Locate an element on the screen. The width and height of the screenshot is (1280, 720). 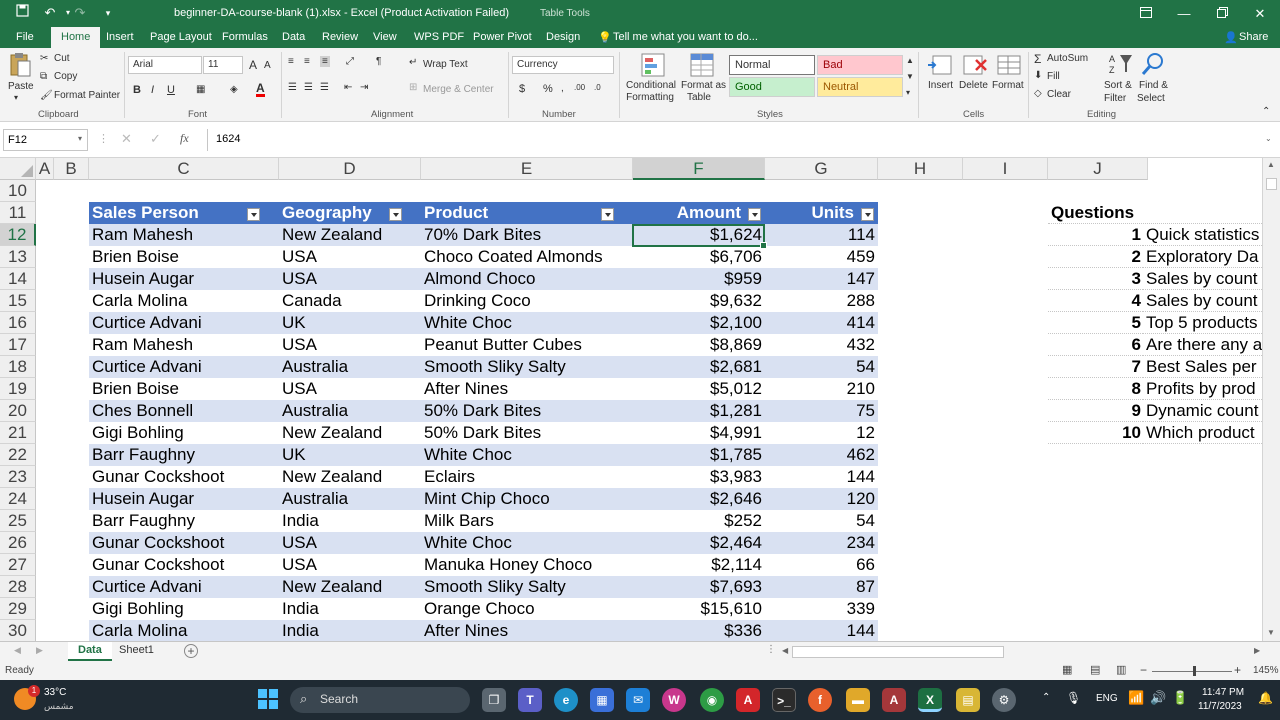
question-number: 4 is located at coordinates (1095, 301).